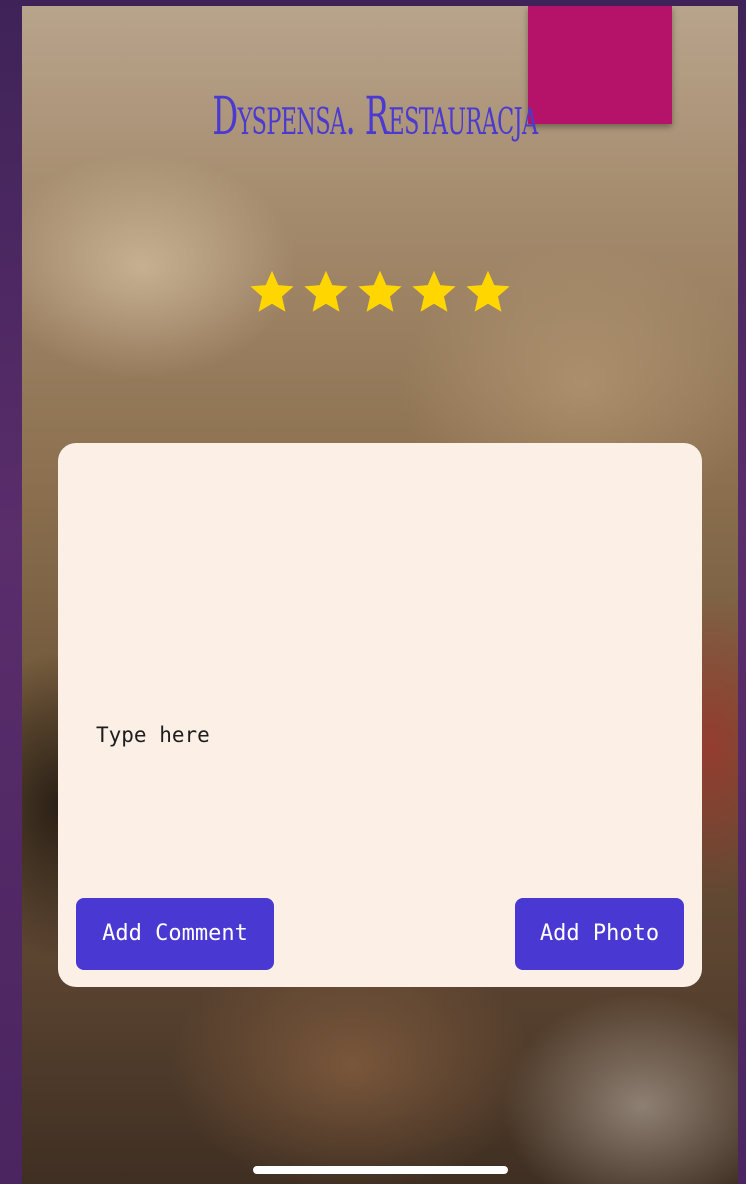  Describe the element at coordinates (175, 934) in the screenshot. I see `add-comment-button: Add Comment` at that location.